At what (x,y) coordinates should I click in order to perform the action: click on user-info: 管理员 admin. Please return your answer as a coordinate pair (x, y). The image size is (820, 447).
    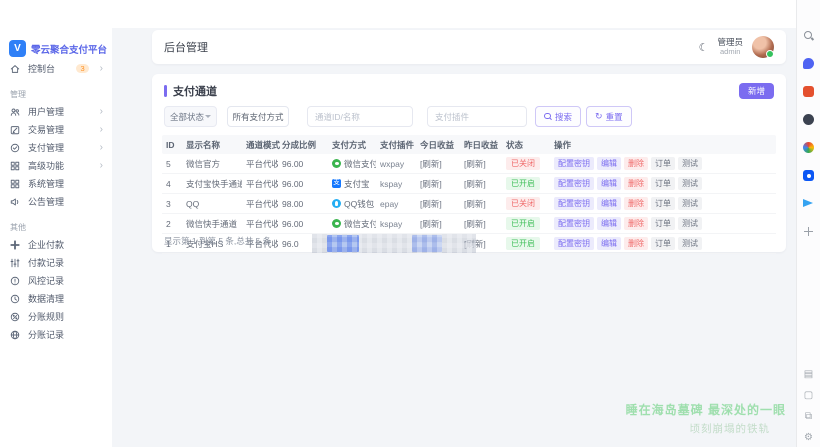
    Looking at the image, I should click on (730, 46).